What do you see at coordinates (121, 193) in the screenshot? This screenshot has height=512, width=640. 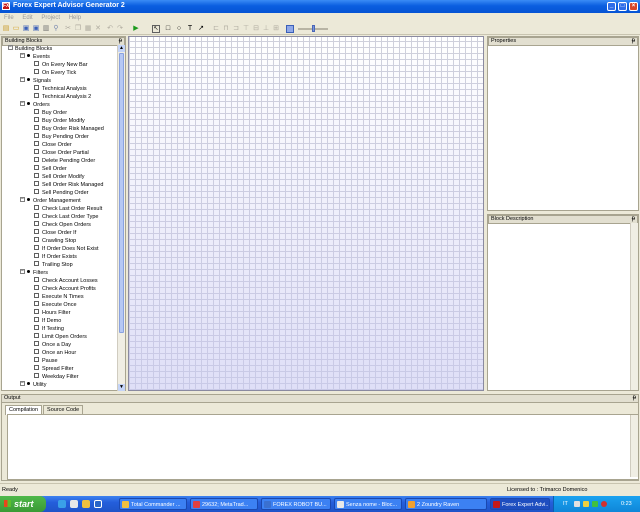 I see `scroll-thumb` at bounding box center [121, 193].